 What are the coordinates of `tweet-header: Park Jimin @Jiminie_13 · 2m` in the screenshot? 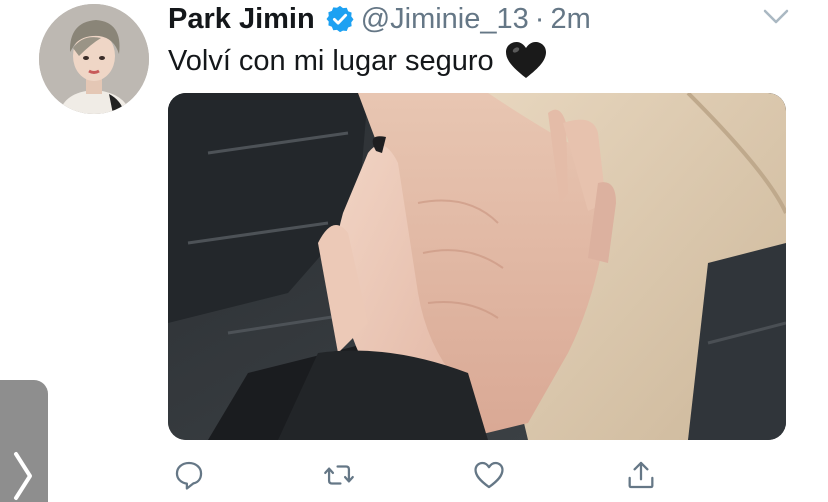 It's located at (379, 19).